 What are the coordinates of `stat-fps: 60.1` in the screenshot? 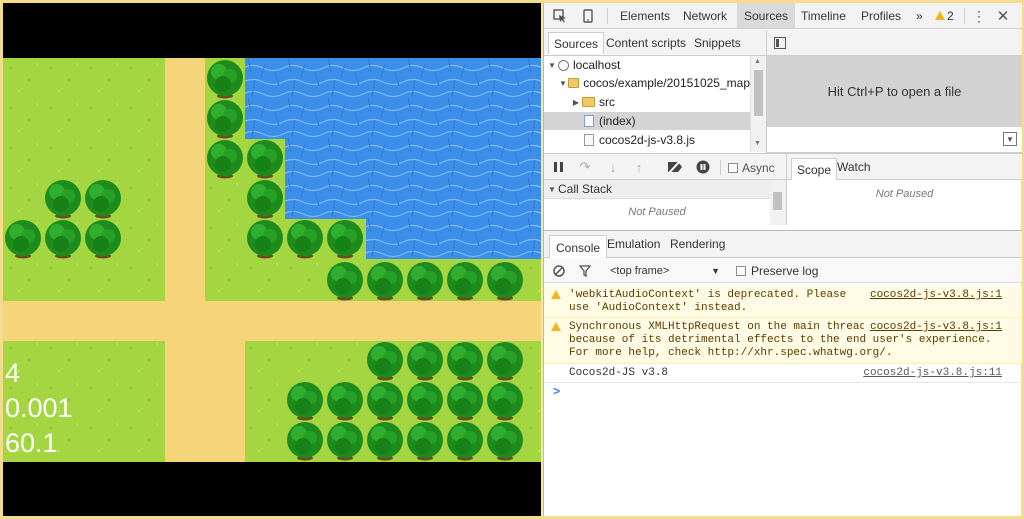 It's located at (31, 443).